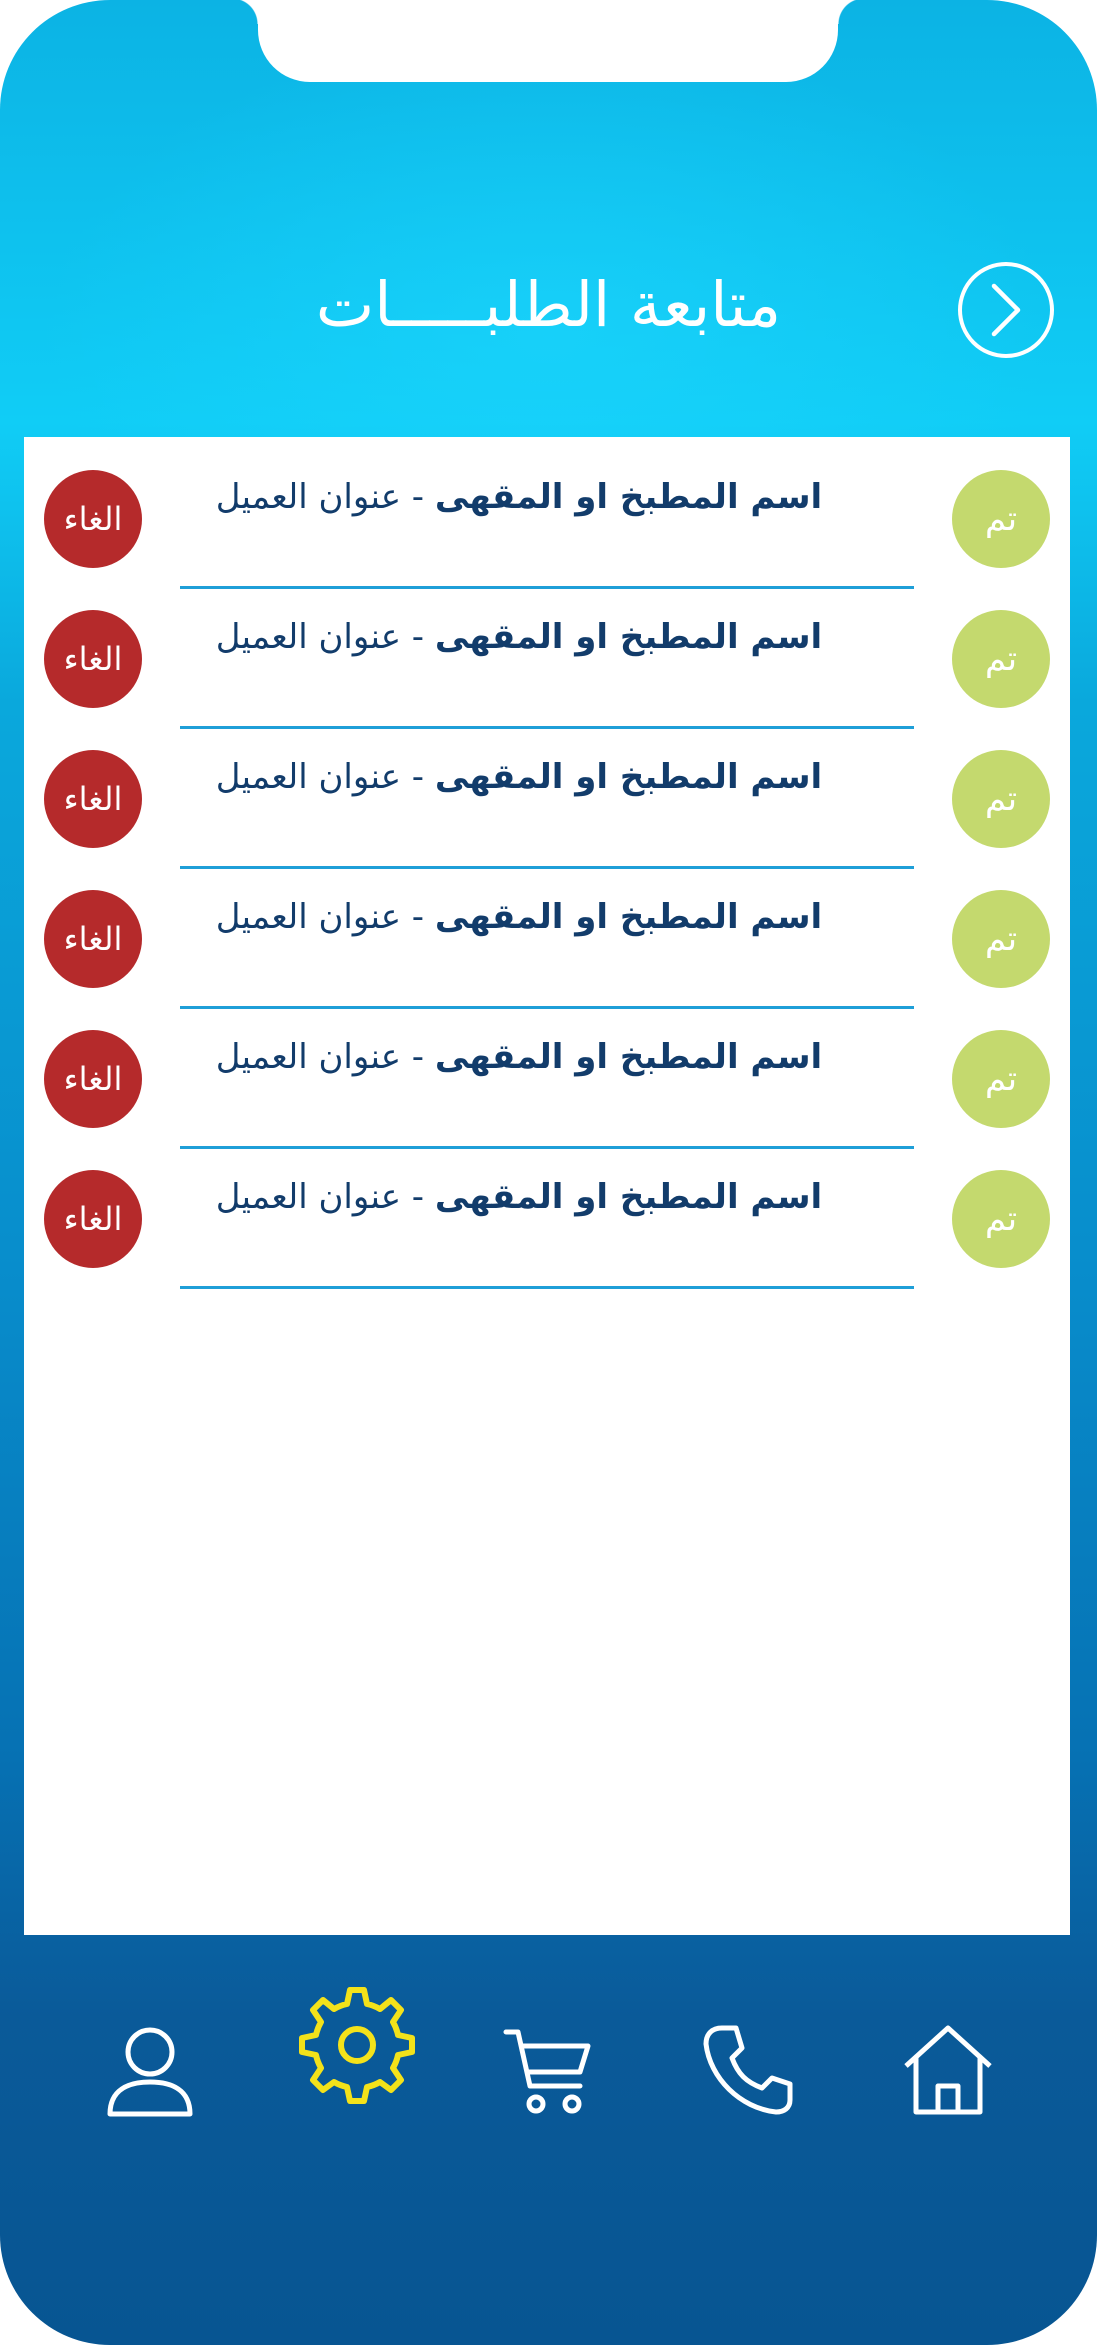 Image resolution: width=1097 pixels, height=2345 pixels. I want to click on back-button, so click(1006, 310).